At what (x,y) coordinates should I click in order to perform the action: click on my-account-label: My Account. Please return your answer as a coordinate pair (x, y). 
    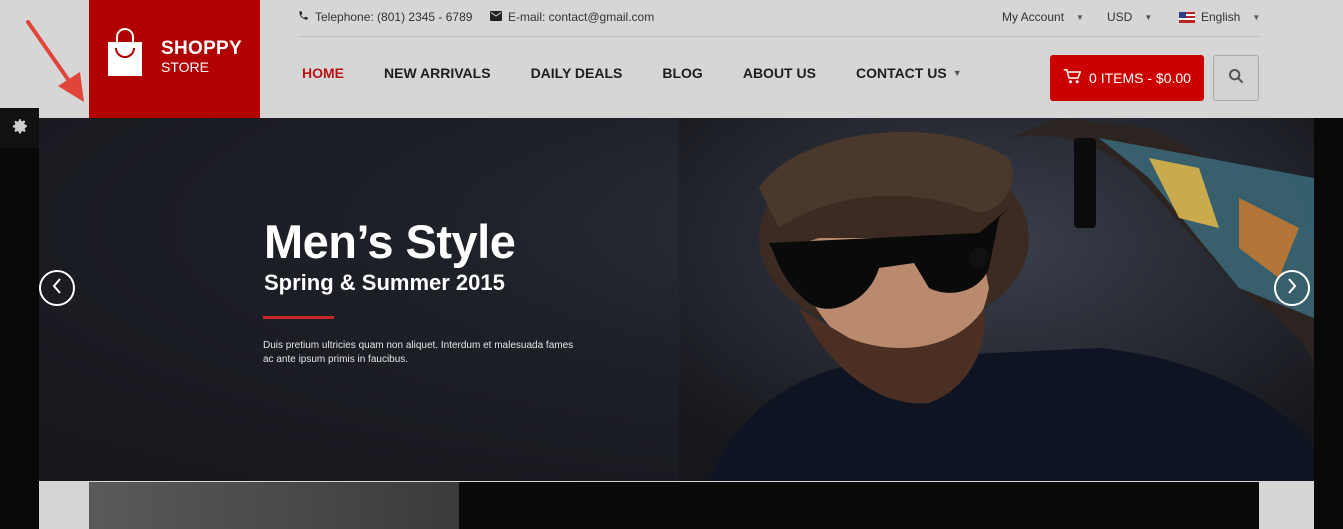
    Looking at the image, I should click on (1033, 17).